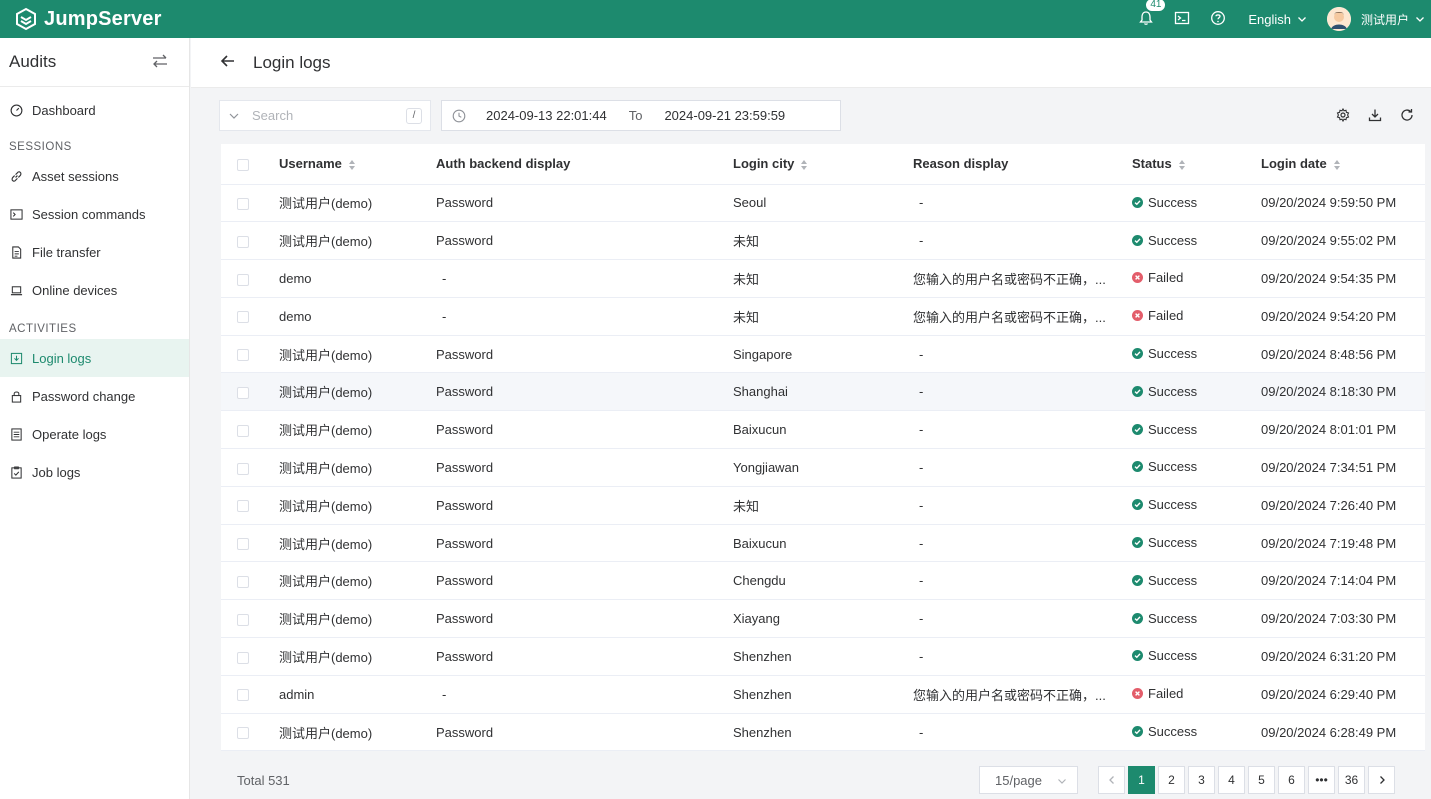  What do you see at coordinates (16, 252) in the screenshot?
I see `file-icon` at bounding box center [16, 252].